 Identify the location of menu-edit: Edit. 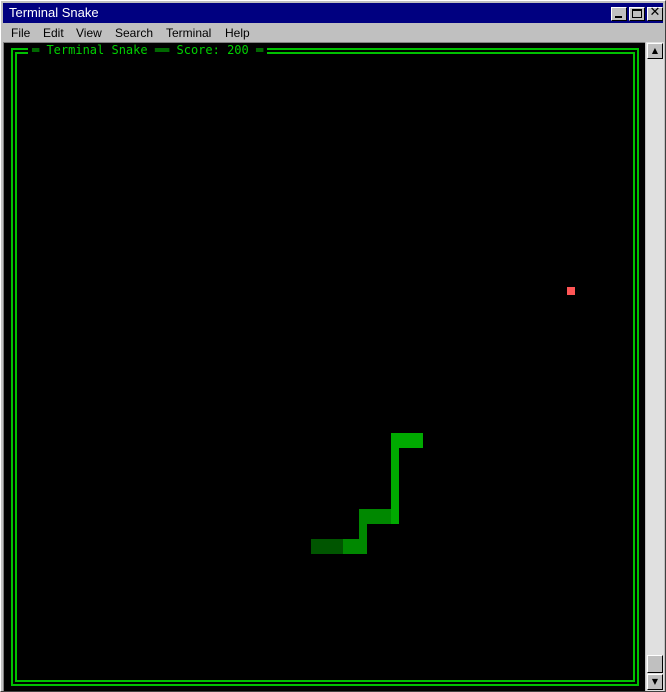
(53, 33).